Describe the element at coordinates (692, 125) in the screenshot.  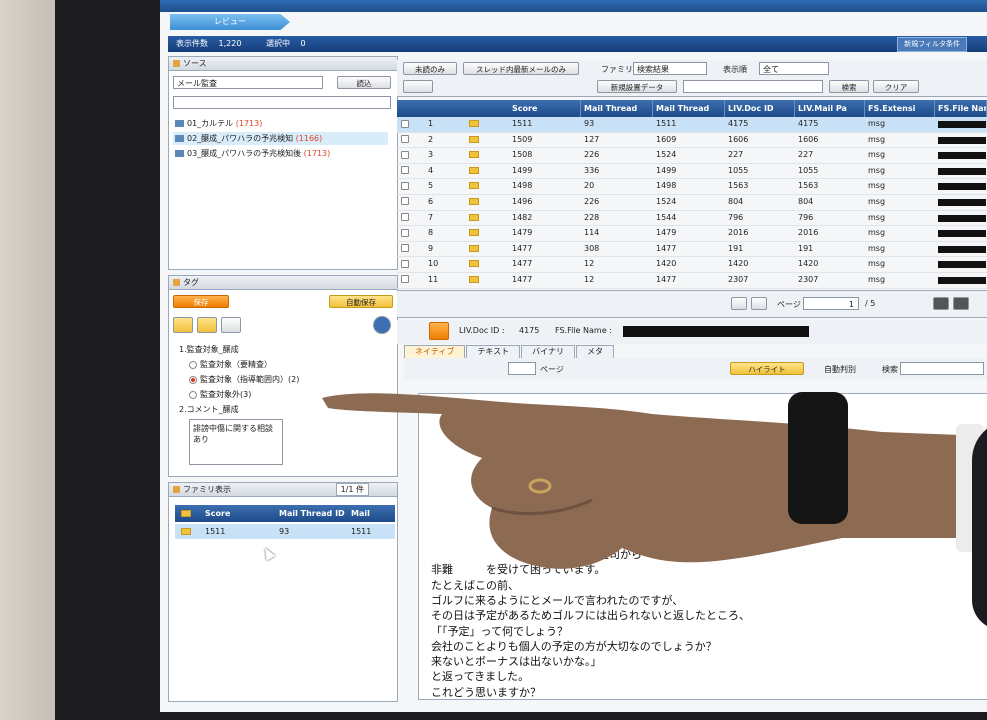
I see `table-row: 1 1511 93 1511 4175 4175 msg` at that location.